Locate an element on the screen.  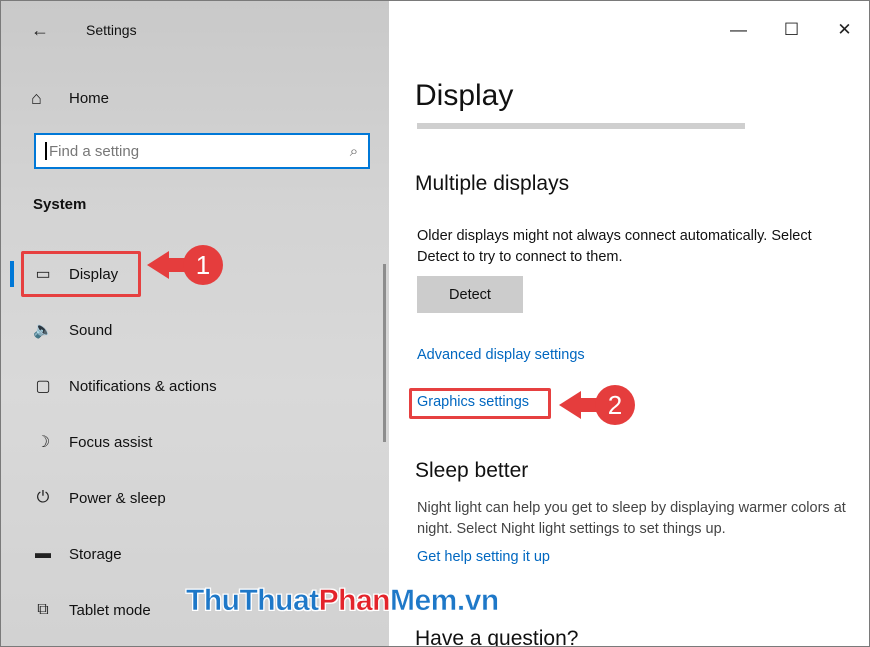
section-label-system: System is located at coordinates (60, 204).